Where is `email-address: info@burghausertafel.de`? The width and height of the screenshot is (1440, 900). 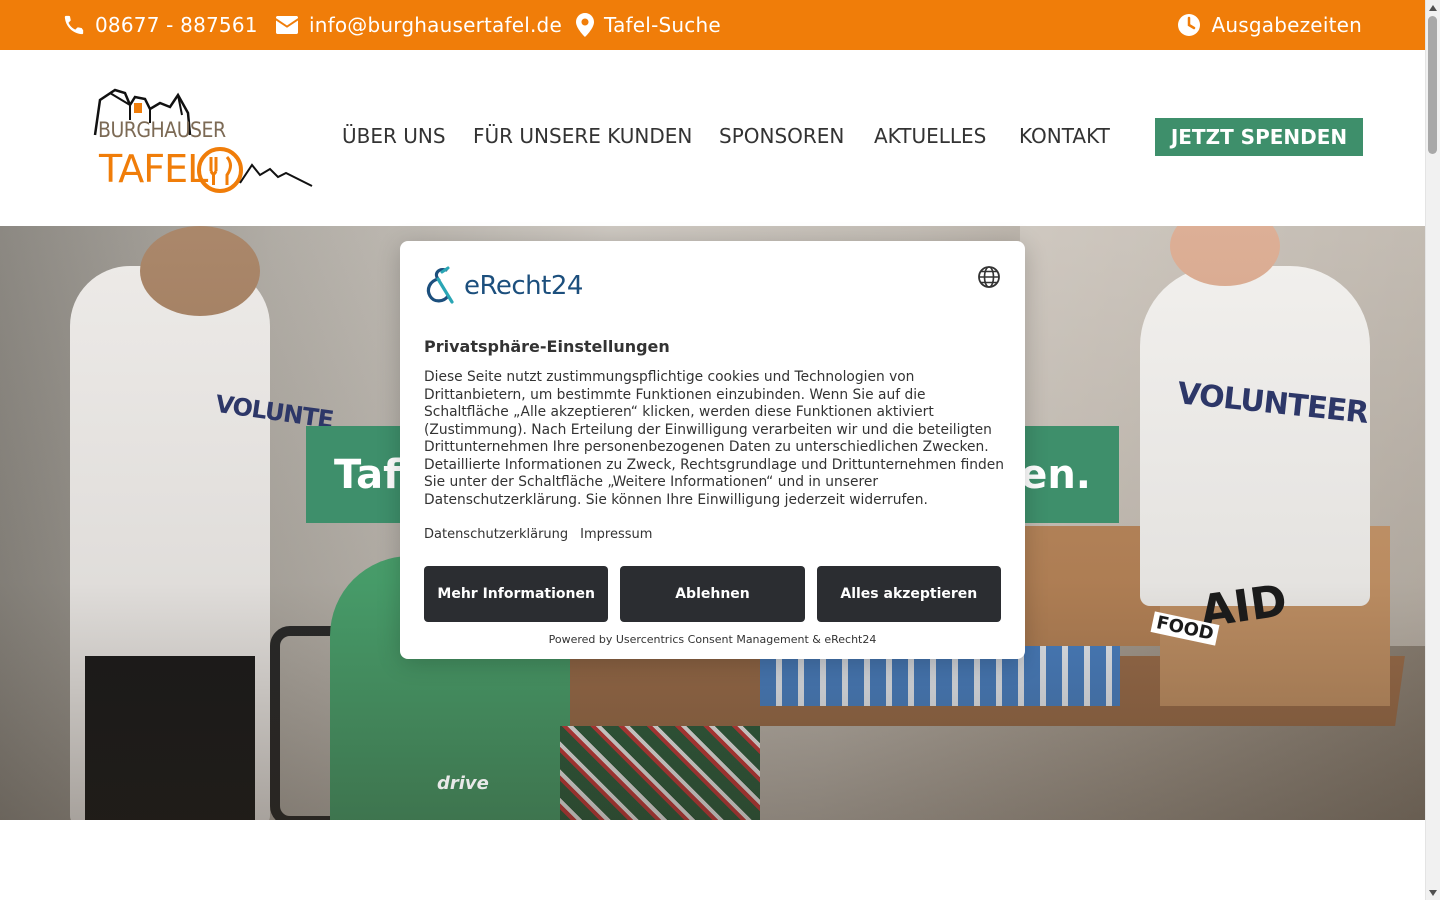 email-address: info@burghausertafel.de is located at coordinates (435, 25).